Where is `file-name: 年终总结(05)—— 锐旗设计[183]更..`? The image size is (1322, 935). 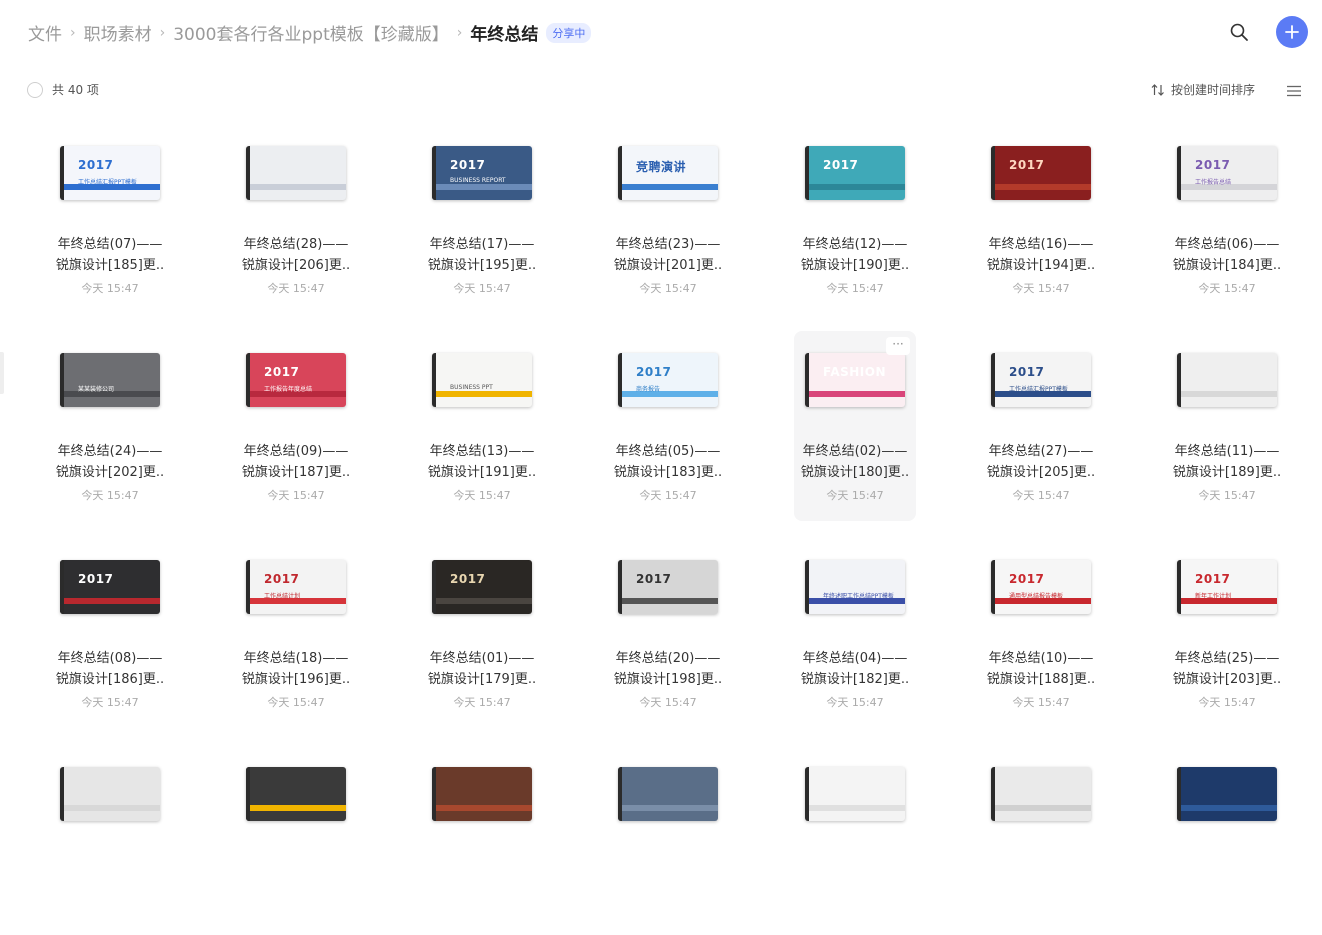 file-name: 年终总结(05)—— 锐旗设计[183]更.. is located at coordinates (668, 462).